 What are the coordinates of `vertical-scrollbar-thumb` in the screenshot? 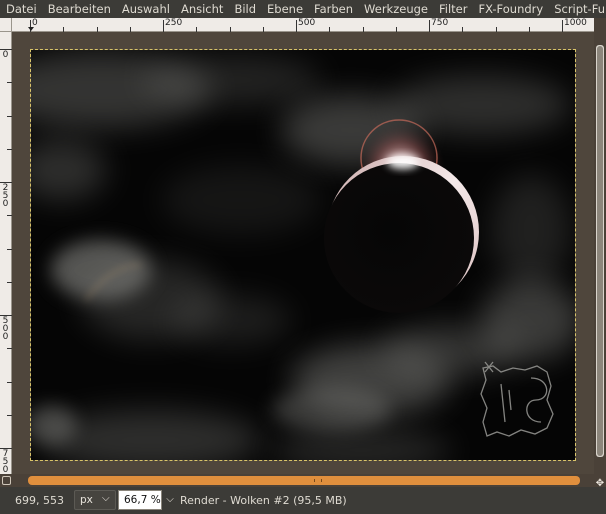 It's located at (600, 251).